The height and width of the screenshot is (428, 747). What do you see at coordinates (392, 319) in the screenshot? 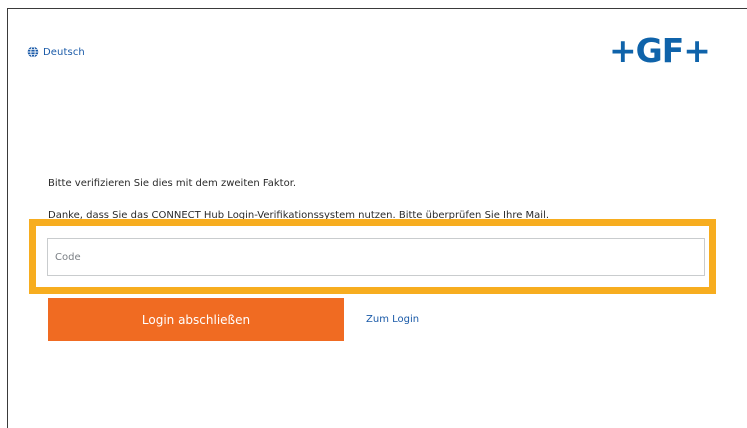
I see `back-to-login-link: Zum Login` at bounding box center [392, 319].